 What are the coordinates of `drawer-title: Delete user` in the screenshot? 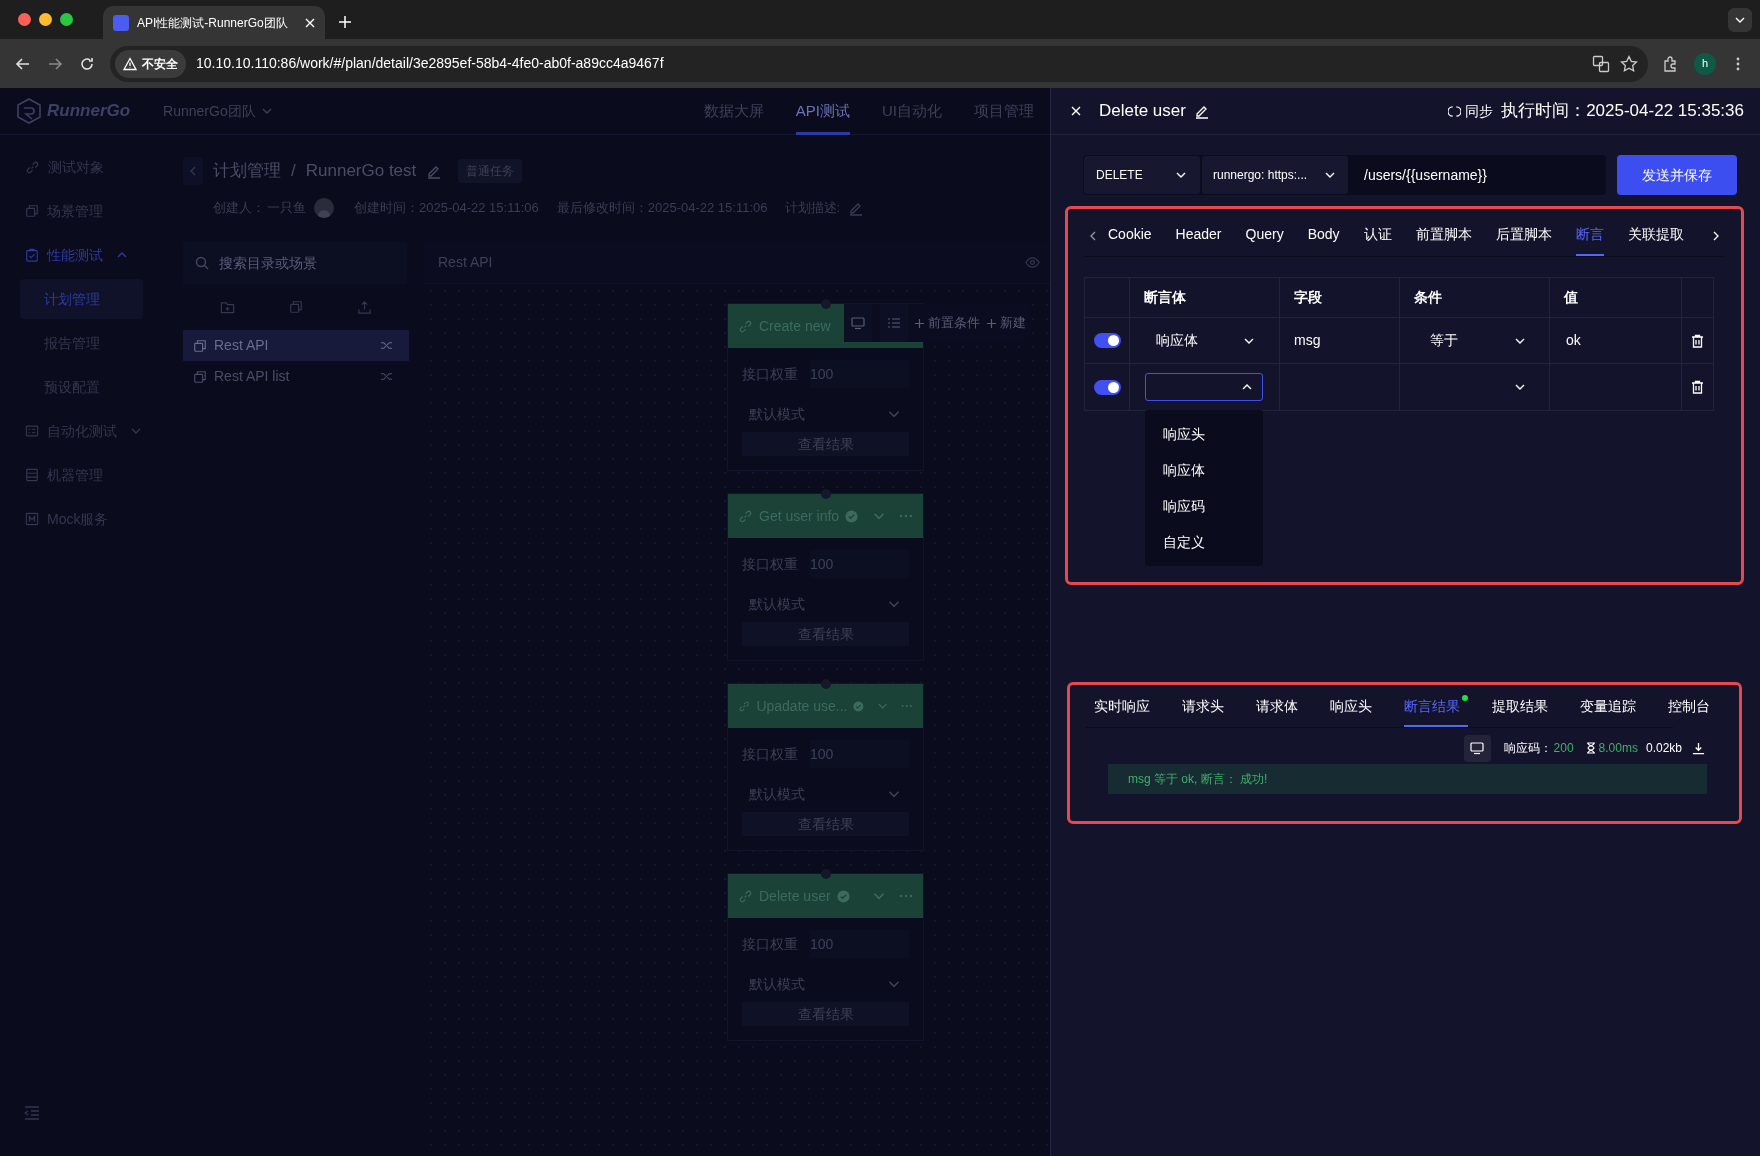 It's located at (1142, 111).